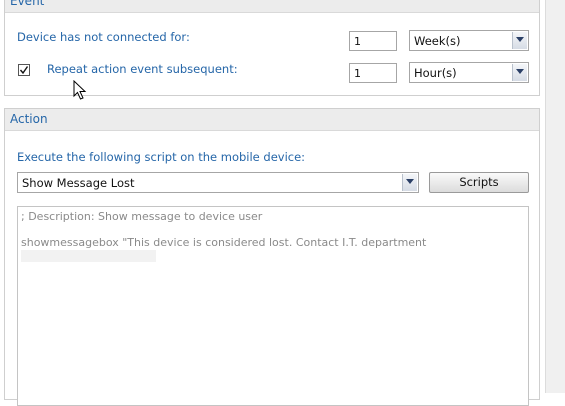 The image size is (565, 406). I want to click on right-scroll-area, so click(555, 196).